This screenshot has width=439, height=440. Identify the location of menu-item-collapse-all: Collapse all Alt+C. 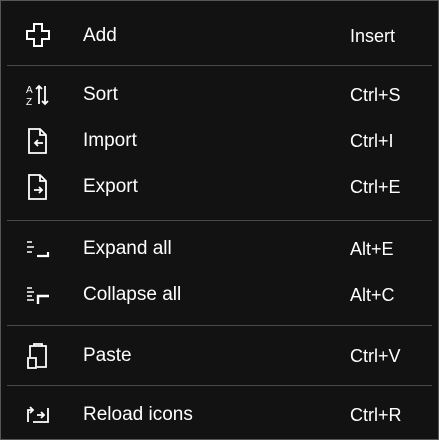
(219, 295).